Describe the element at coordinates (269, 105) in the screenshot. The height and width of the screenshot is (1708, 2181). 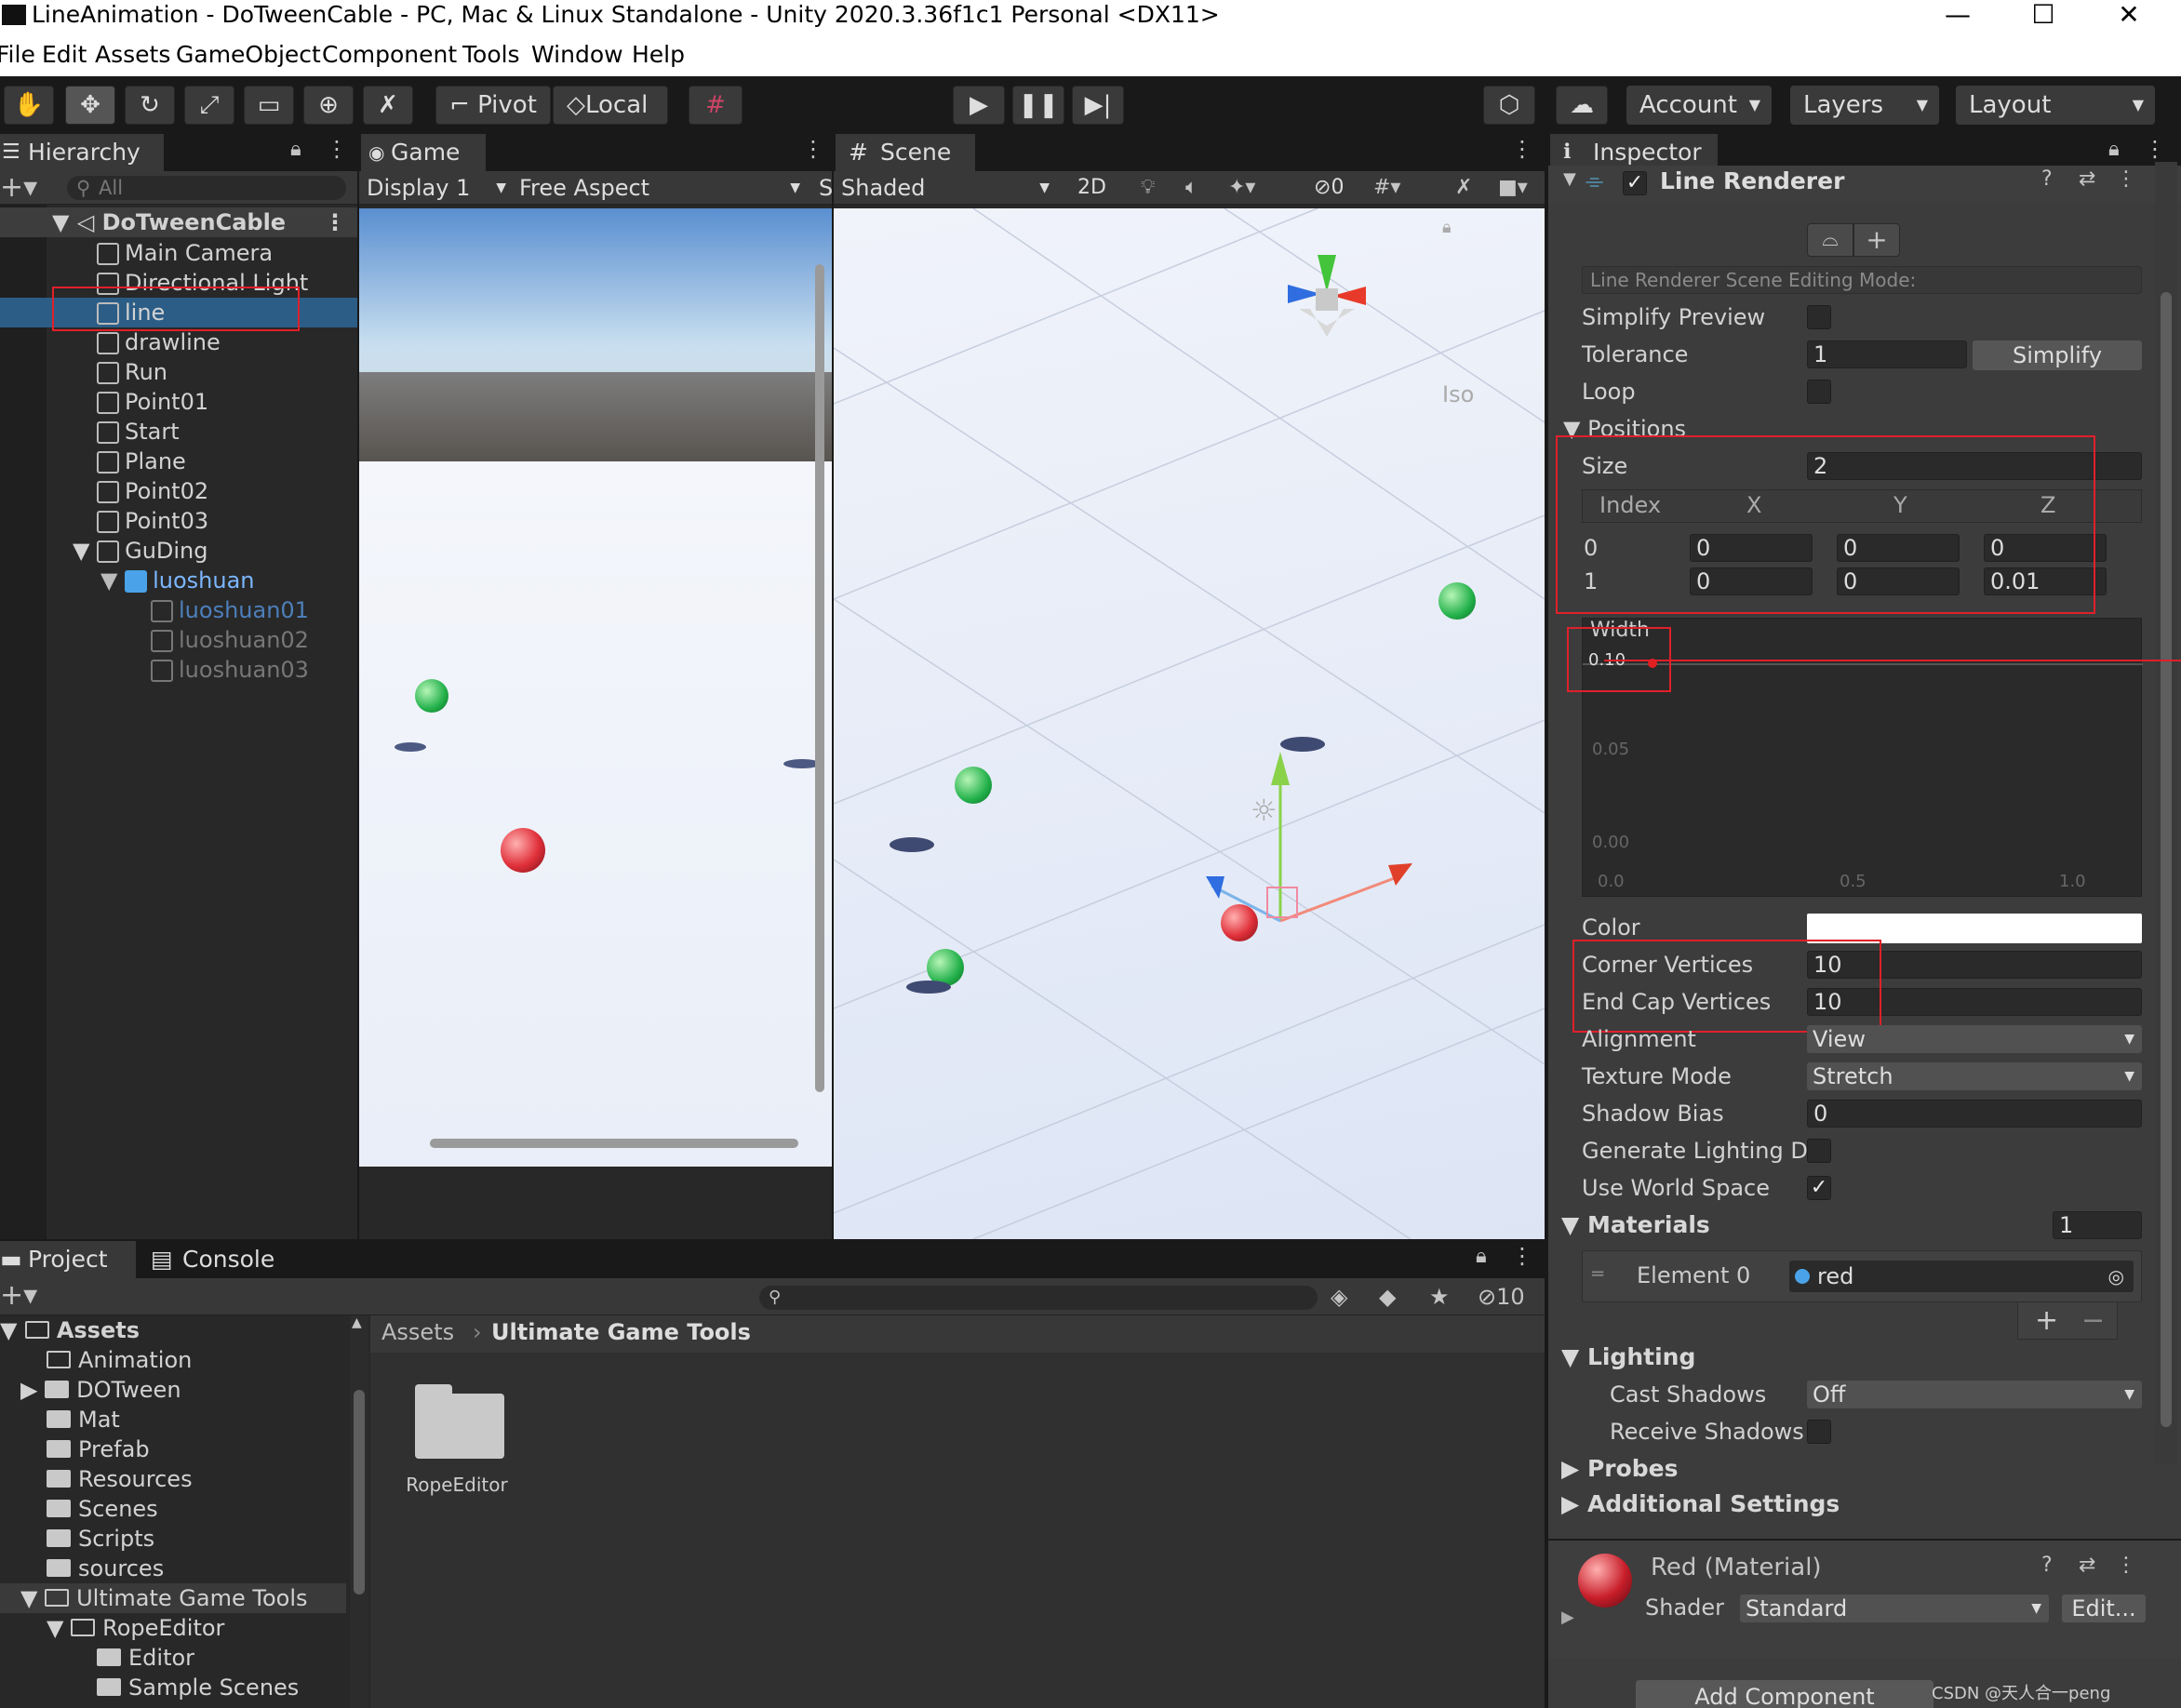
I see `rect-tool-icon: ▭` at that location.